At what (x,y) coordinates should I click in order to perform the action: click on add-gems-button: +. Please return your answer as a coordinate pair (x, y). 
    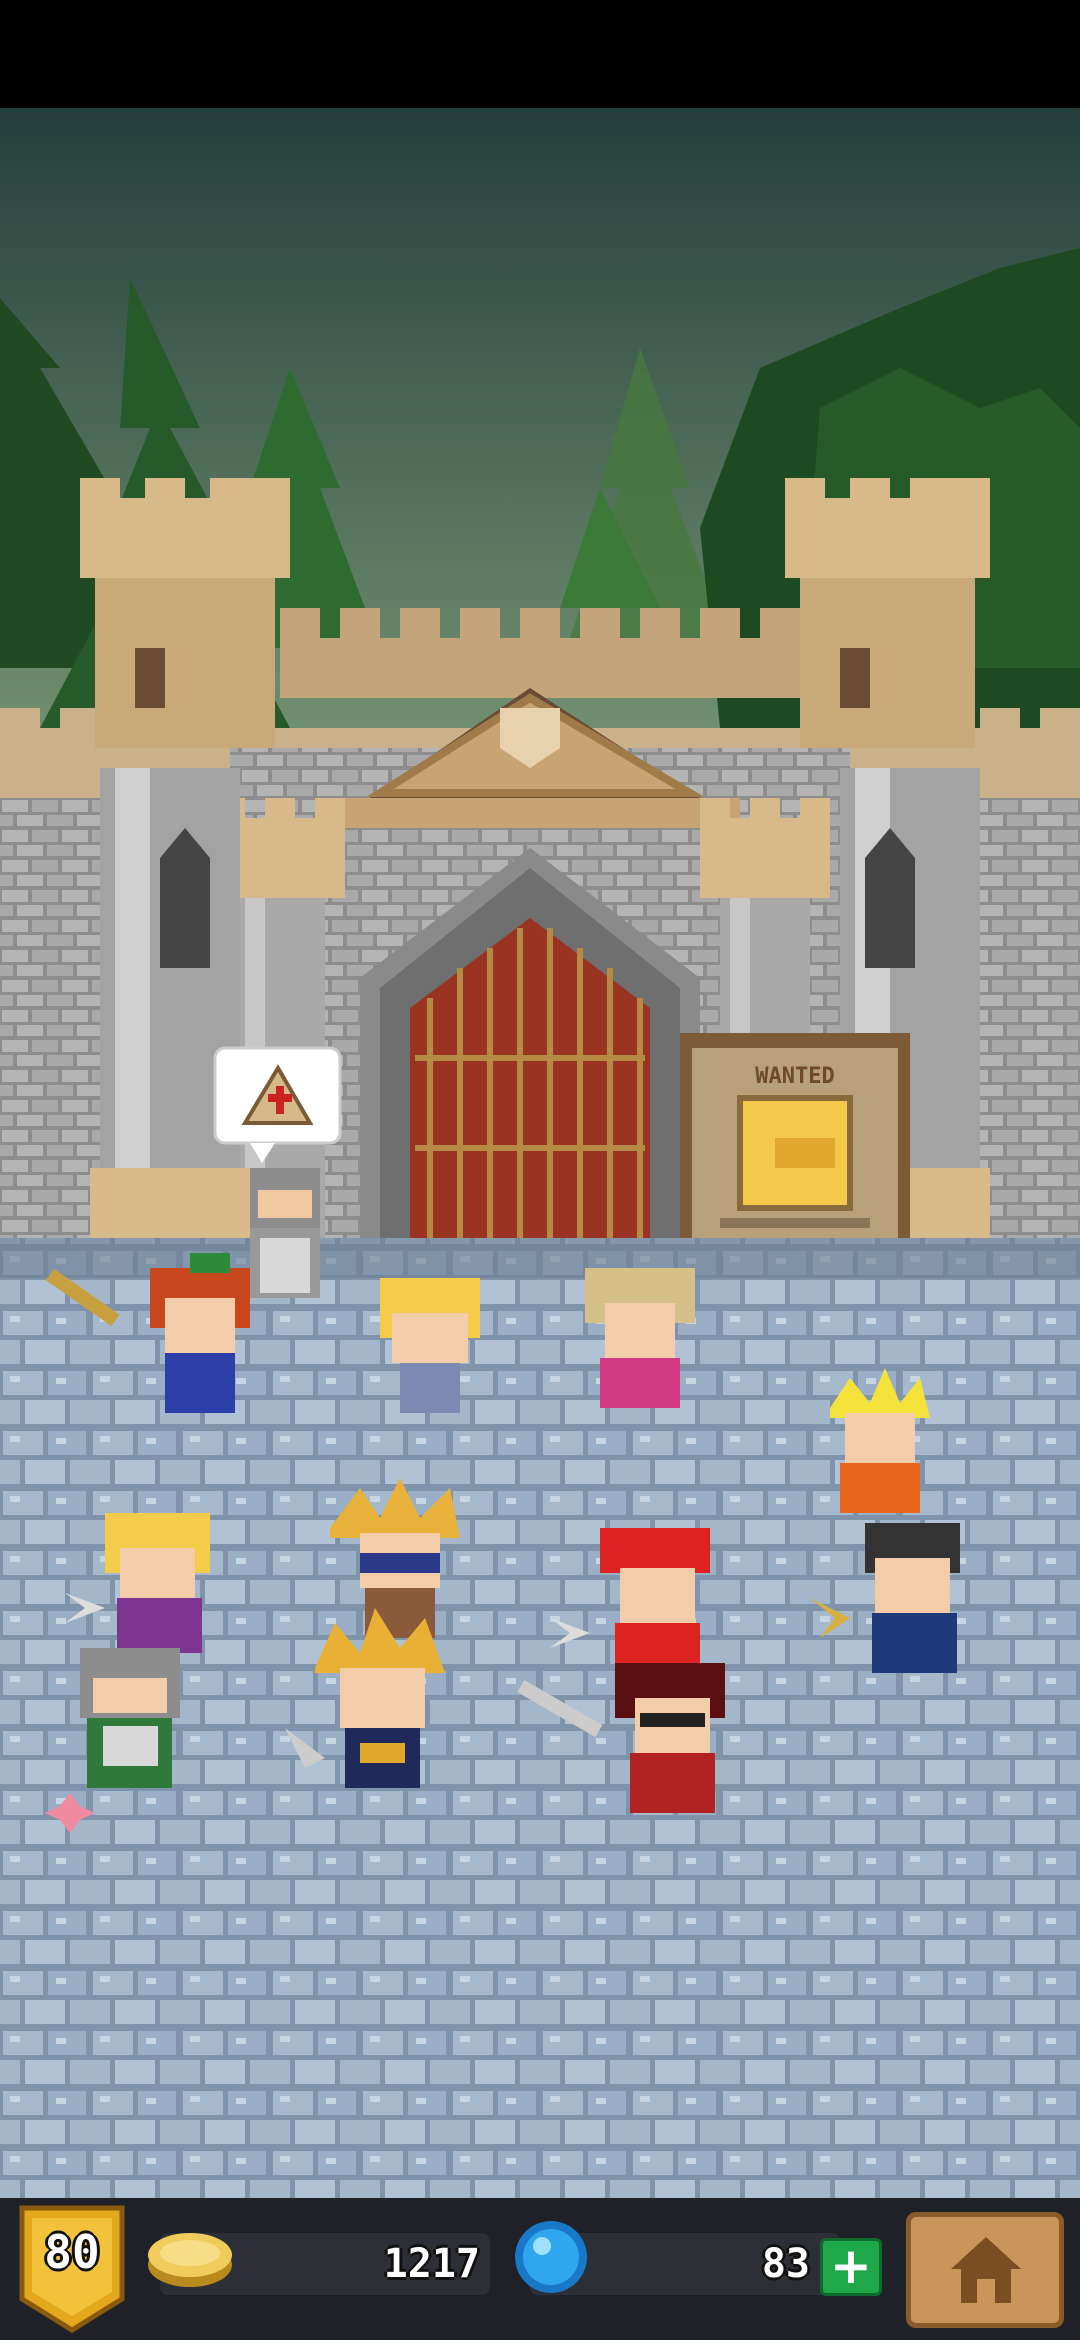
    Looking at the image, I should click on (851, 2267).